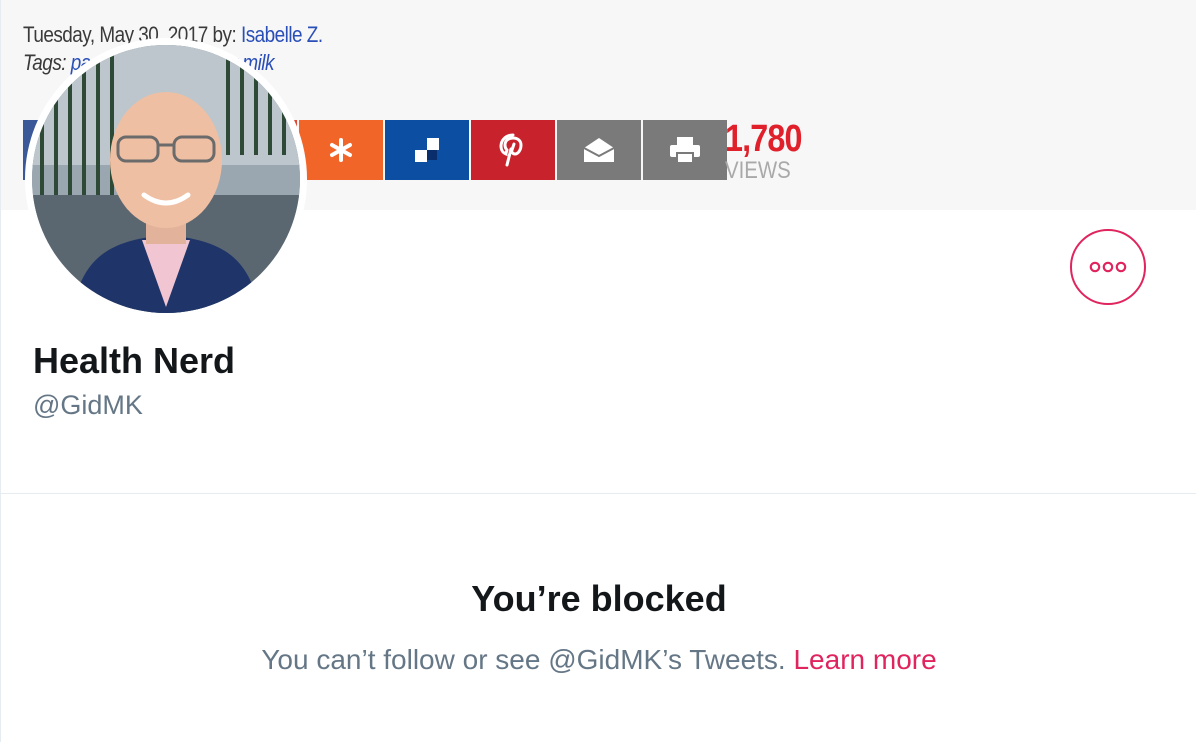 The image size is (1196, 742). I want to click on delicious-share-button, so click(428, 150).